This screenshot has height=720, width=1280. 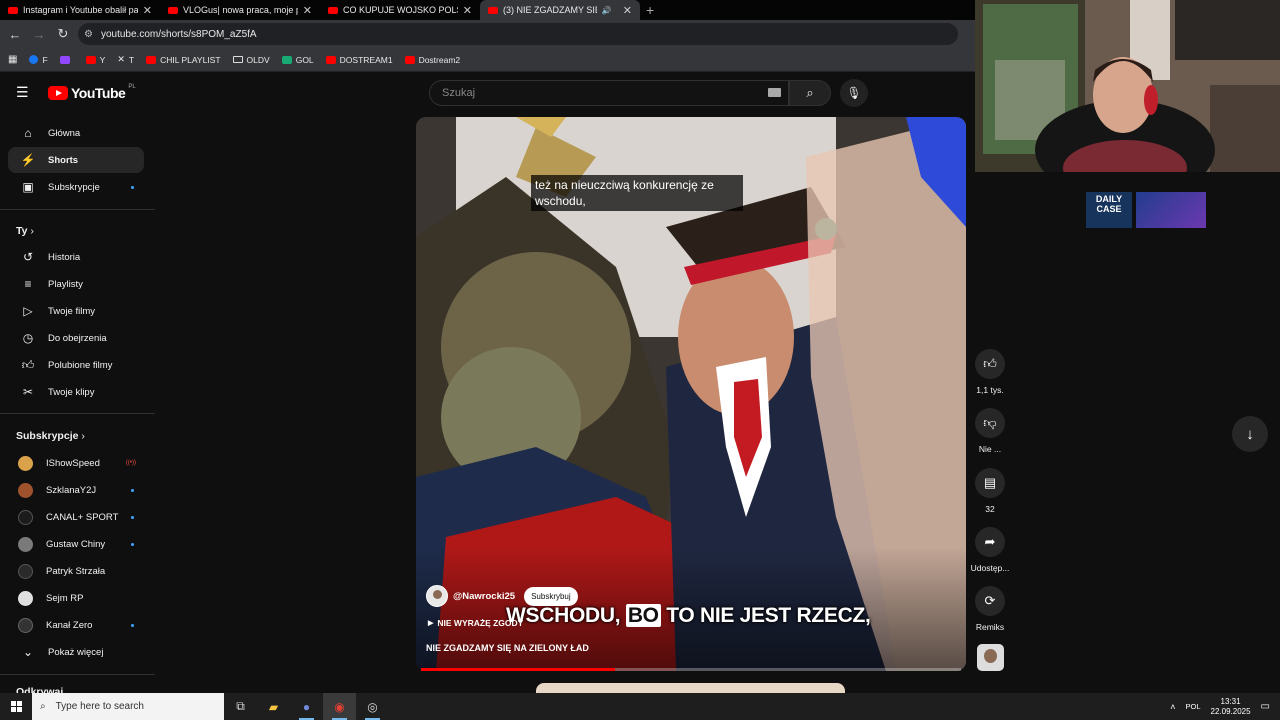 I want to click on audio-source-thumbnail, so click(x=990, y=657).